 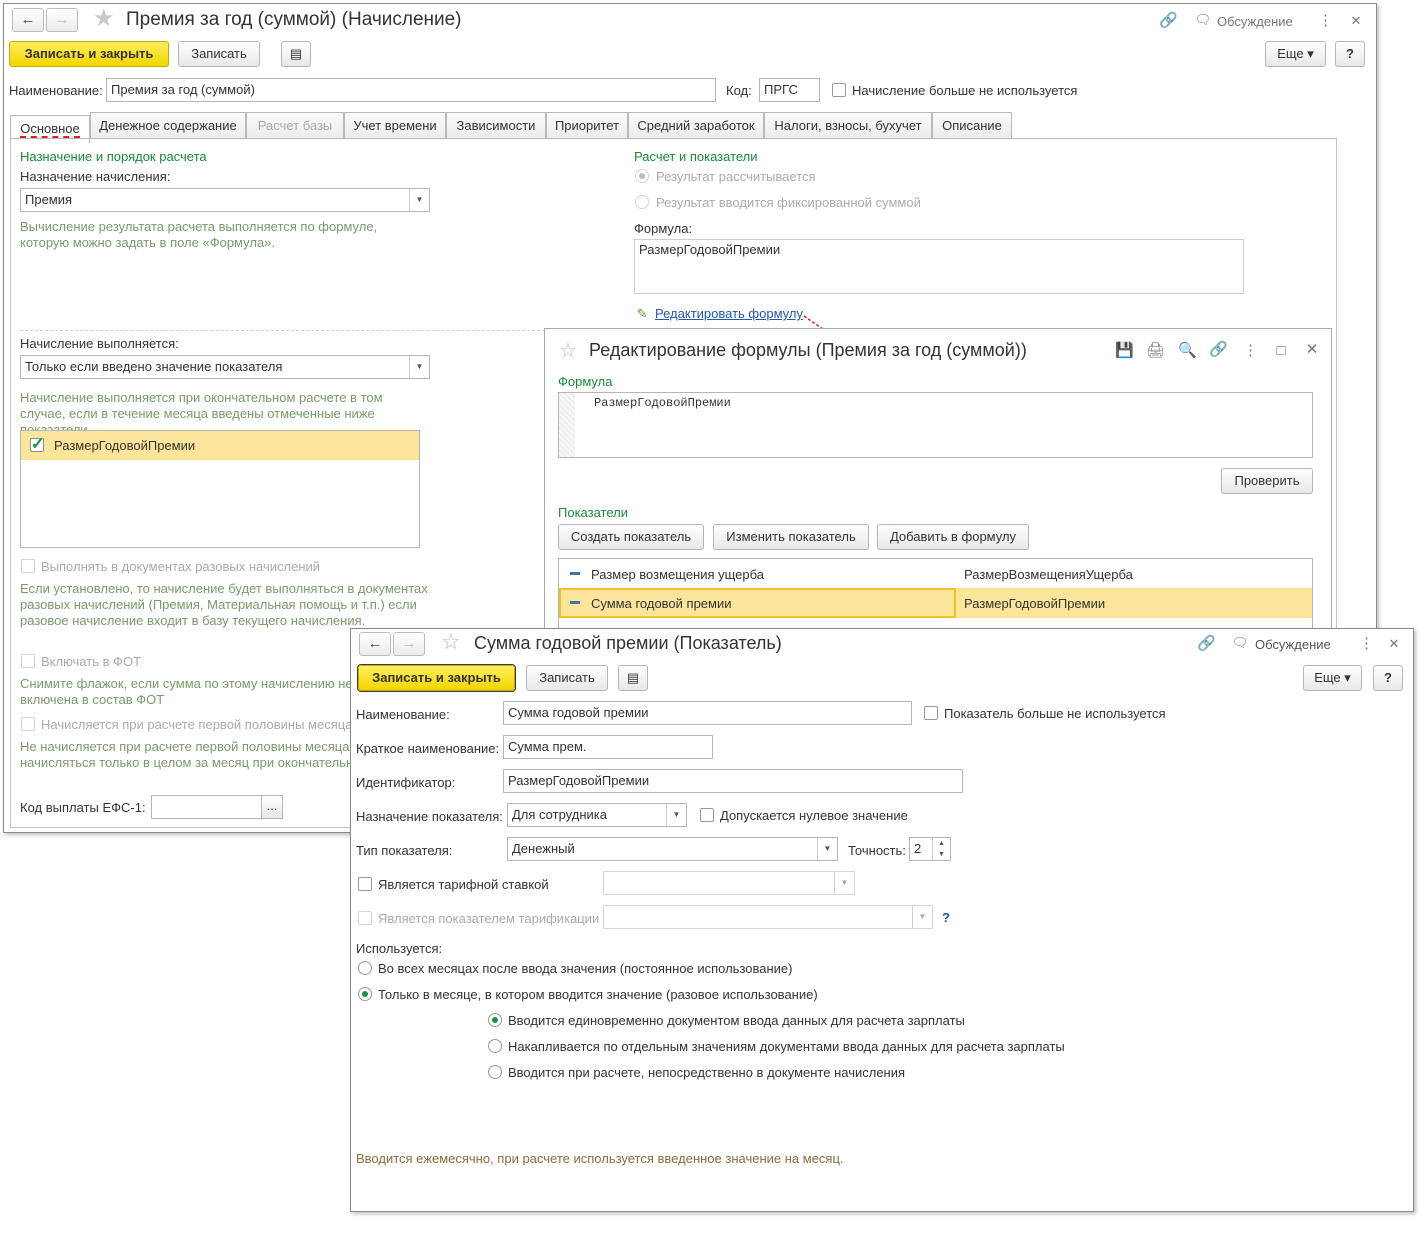 What do you see at coordinates (95, 176) in the screenshot?
I see `purpose-label: Назначение начисления:` at bounding box center [95, 176].